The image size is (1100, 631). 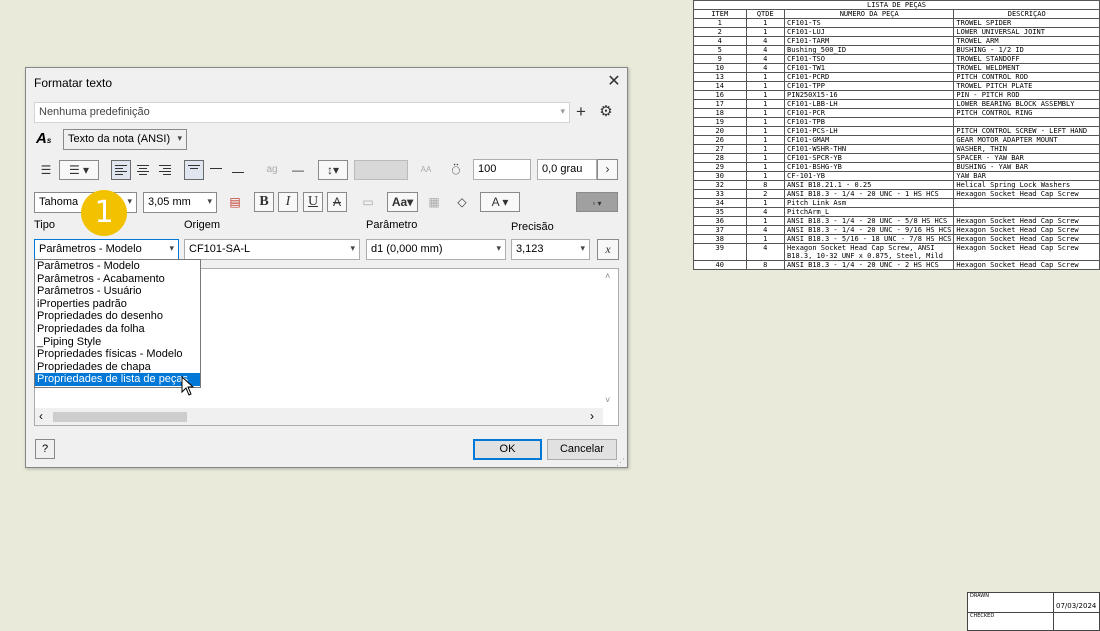 What do you see at coordinates (720, 86) in the screenshot?
I see `cell-item: 14` at bounding box center [720, 86].